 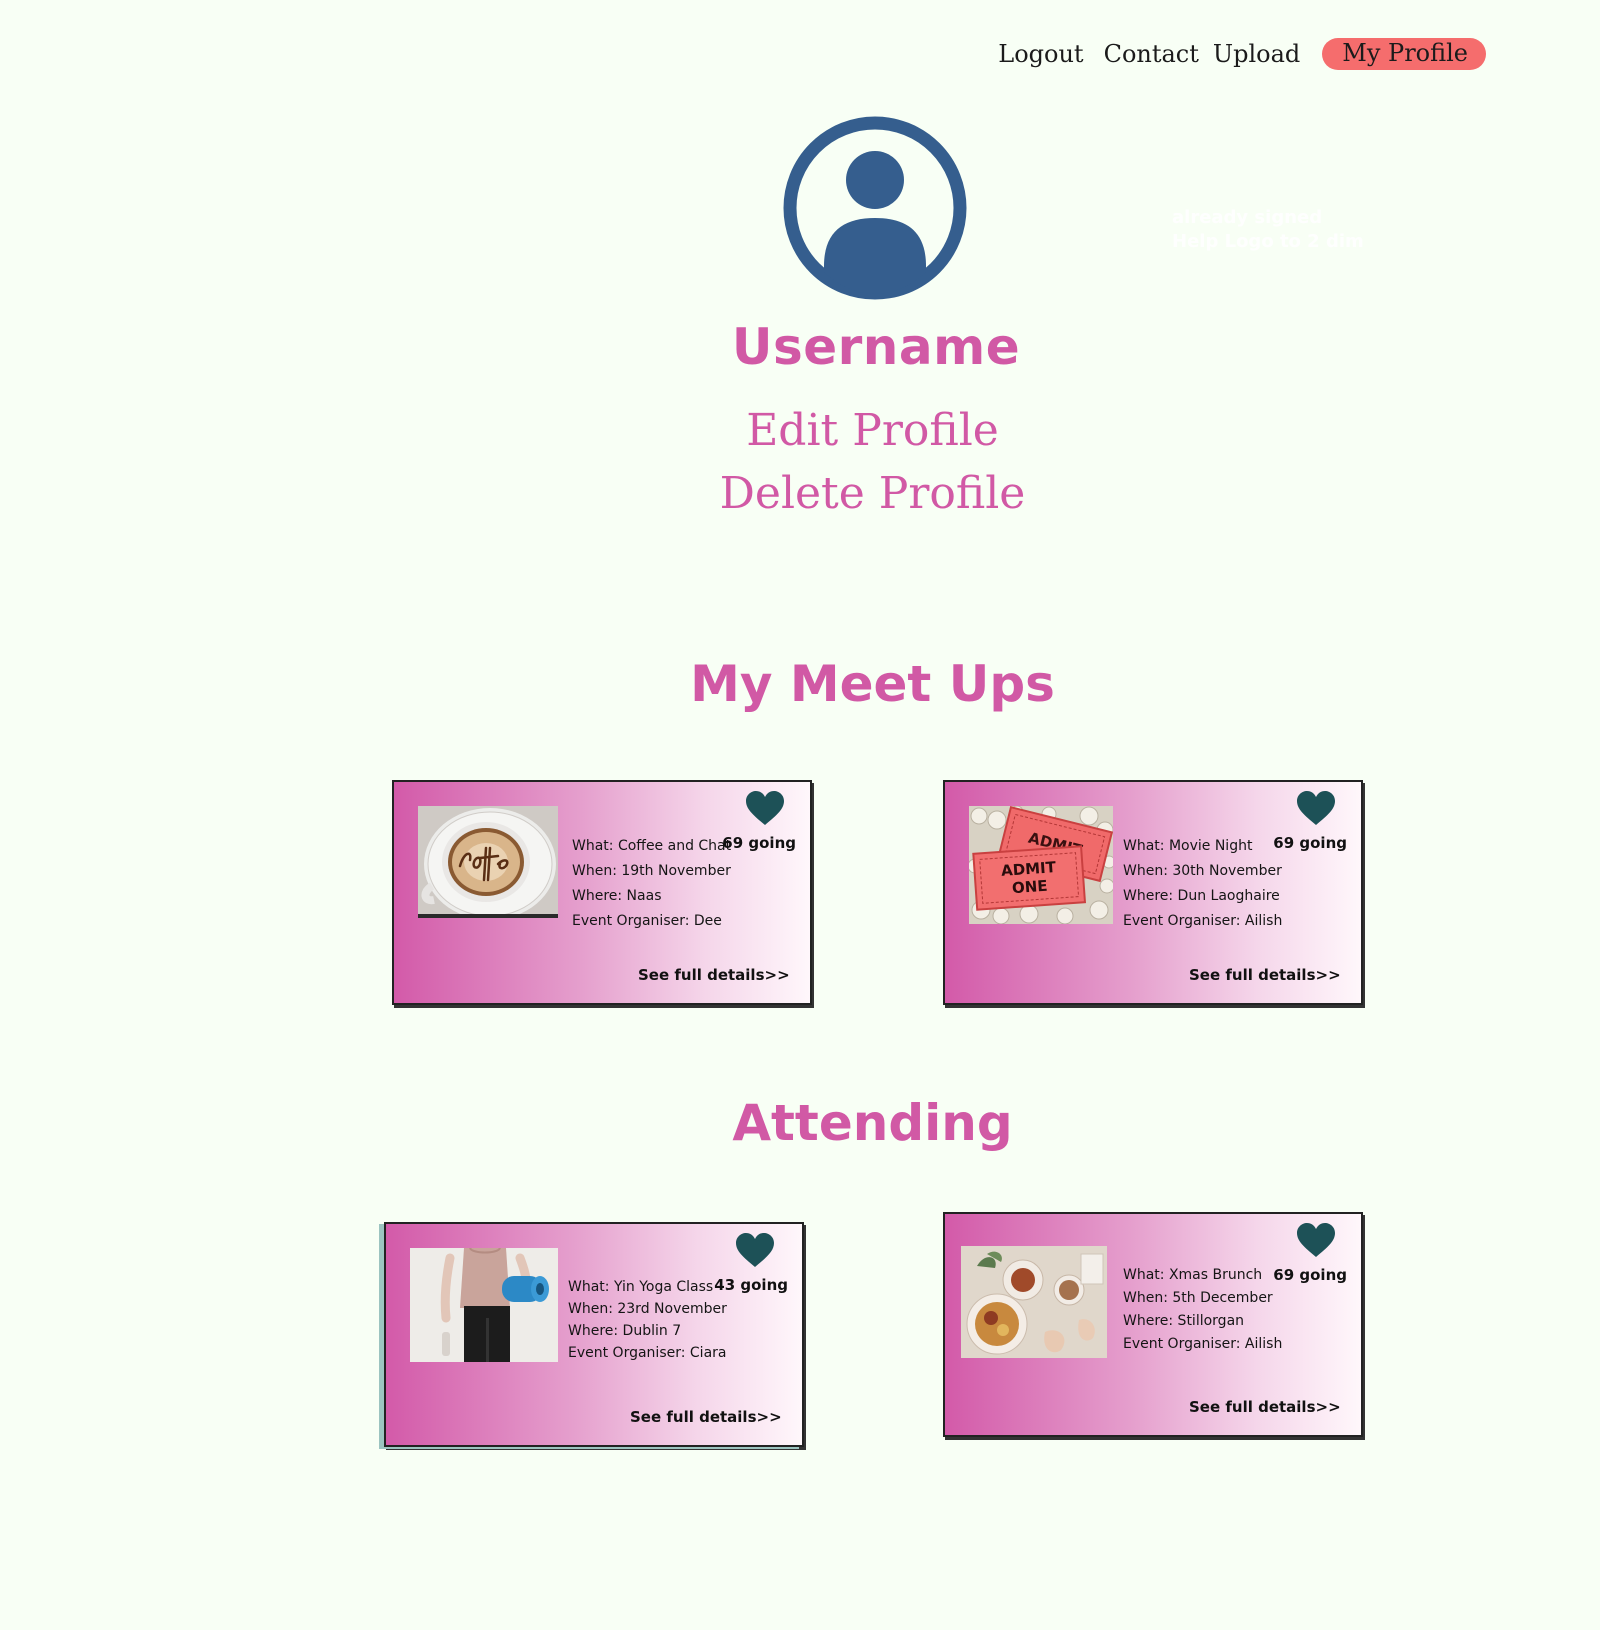 What do you see at coordinates (1198, 1298) in the screenshot?
I see `attending-when: When: 5th December` at bounding box center [1198, 1298].